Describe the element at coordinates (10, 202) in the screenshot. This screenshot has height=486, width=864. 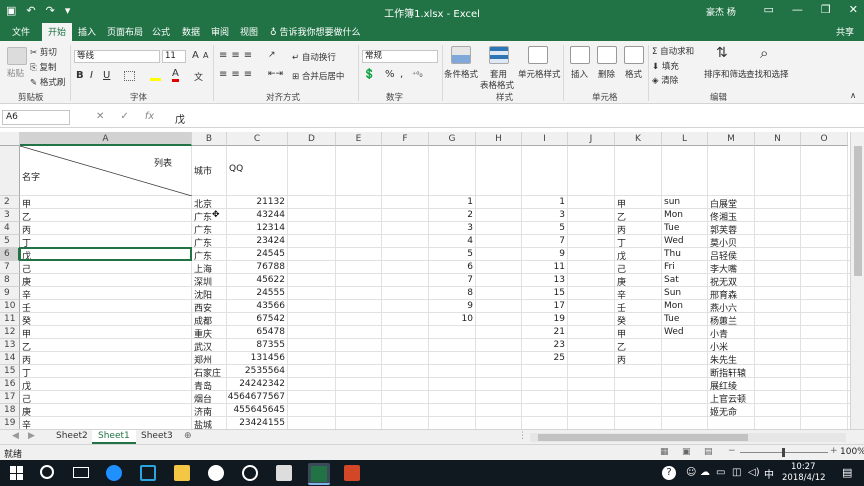
I see `row-header-2: 2` at that location.